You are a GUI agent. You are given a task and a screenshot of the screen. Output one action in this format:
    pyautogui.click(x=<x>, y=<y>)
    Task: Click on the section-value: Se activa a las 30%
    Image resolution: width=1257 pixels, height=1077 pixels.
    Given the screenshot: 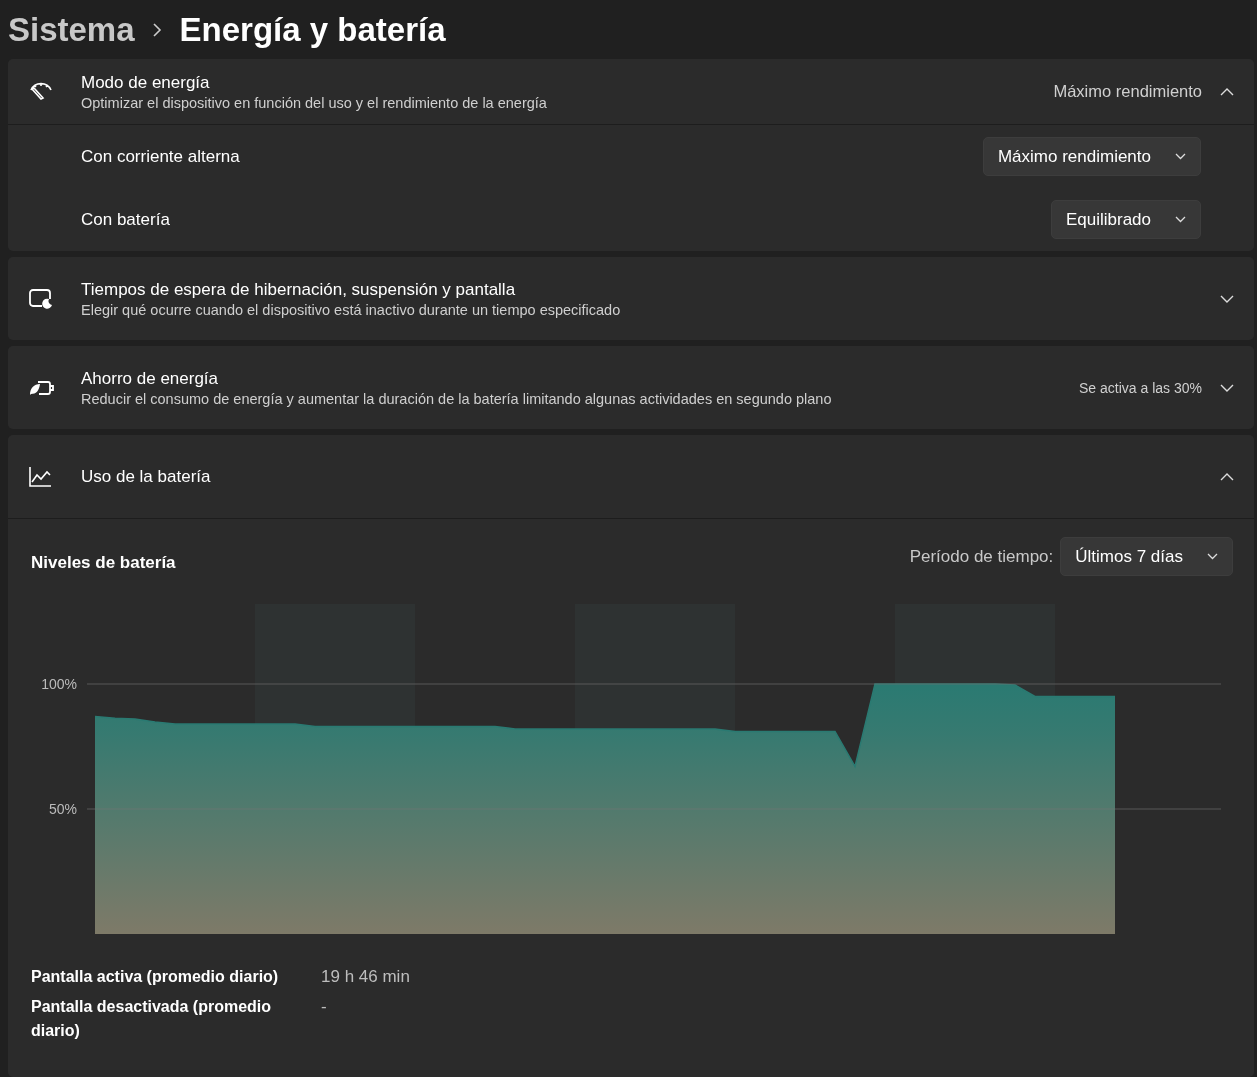 What is the action you would take?
    pyautogui.click(x=1140, y=387)
    